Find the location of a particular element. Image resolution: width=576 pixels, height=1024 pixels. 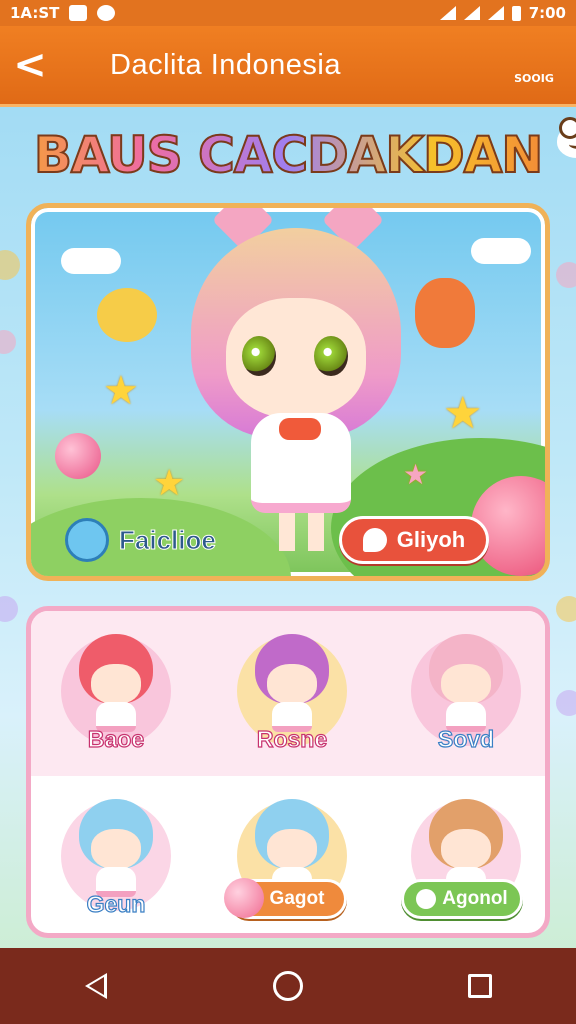

hero-right-button: Gliyoh is located at coordinates (414, 540).